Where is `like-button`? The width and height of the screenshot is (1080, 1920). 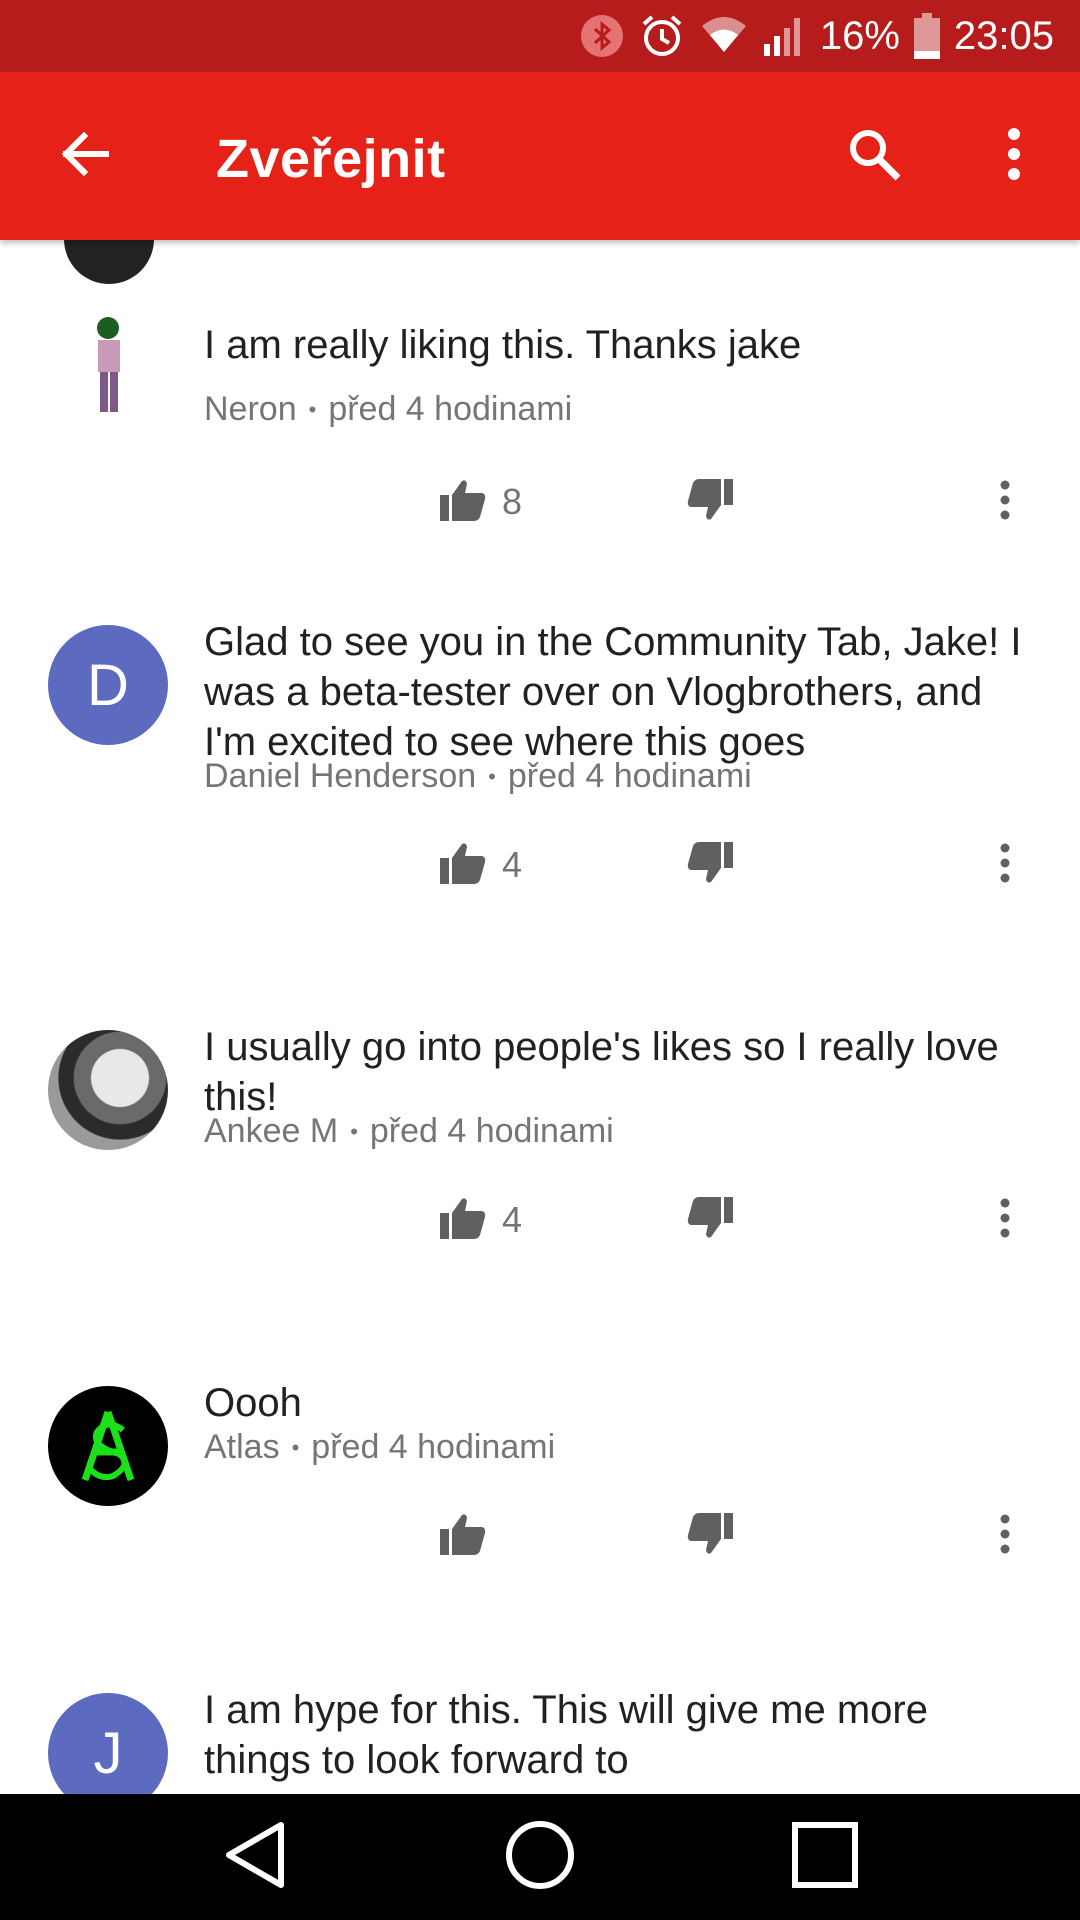
like-button is located at coordinates (471, 1536).